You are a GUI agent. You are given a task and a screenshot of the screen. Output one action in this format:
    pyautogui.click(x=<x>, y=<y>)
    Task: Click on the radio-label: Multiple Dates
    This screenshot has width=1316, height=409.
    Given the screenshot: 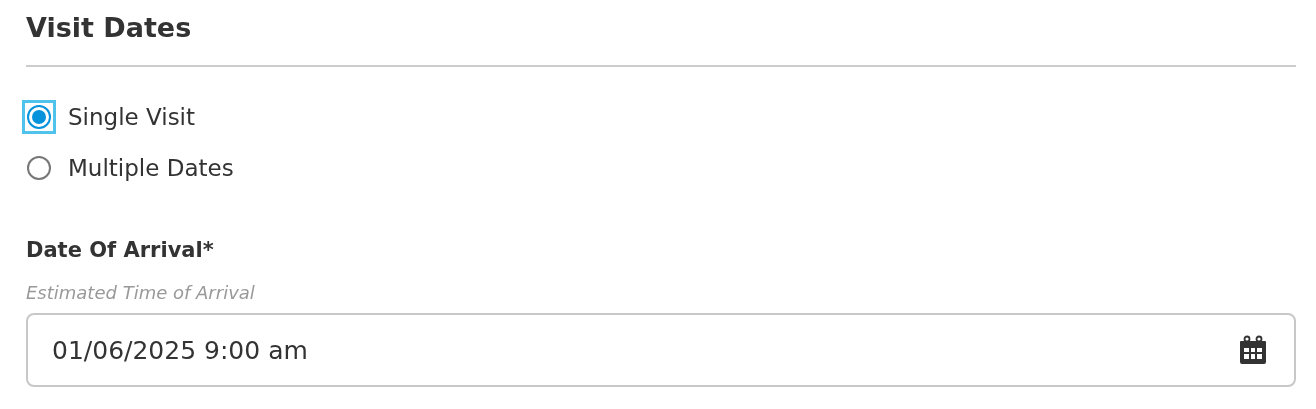 What is the action you would take?
    pyautogui.click(x=151, y=168)
    